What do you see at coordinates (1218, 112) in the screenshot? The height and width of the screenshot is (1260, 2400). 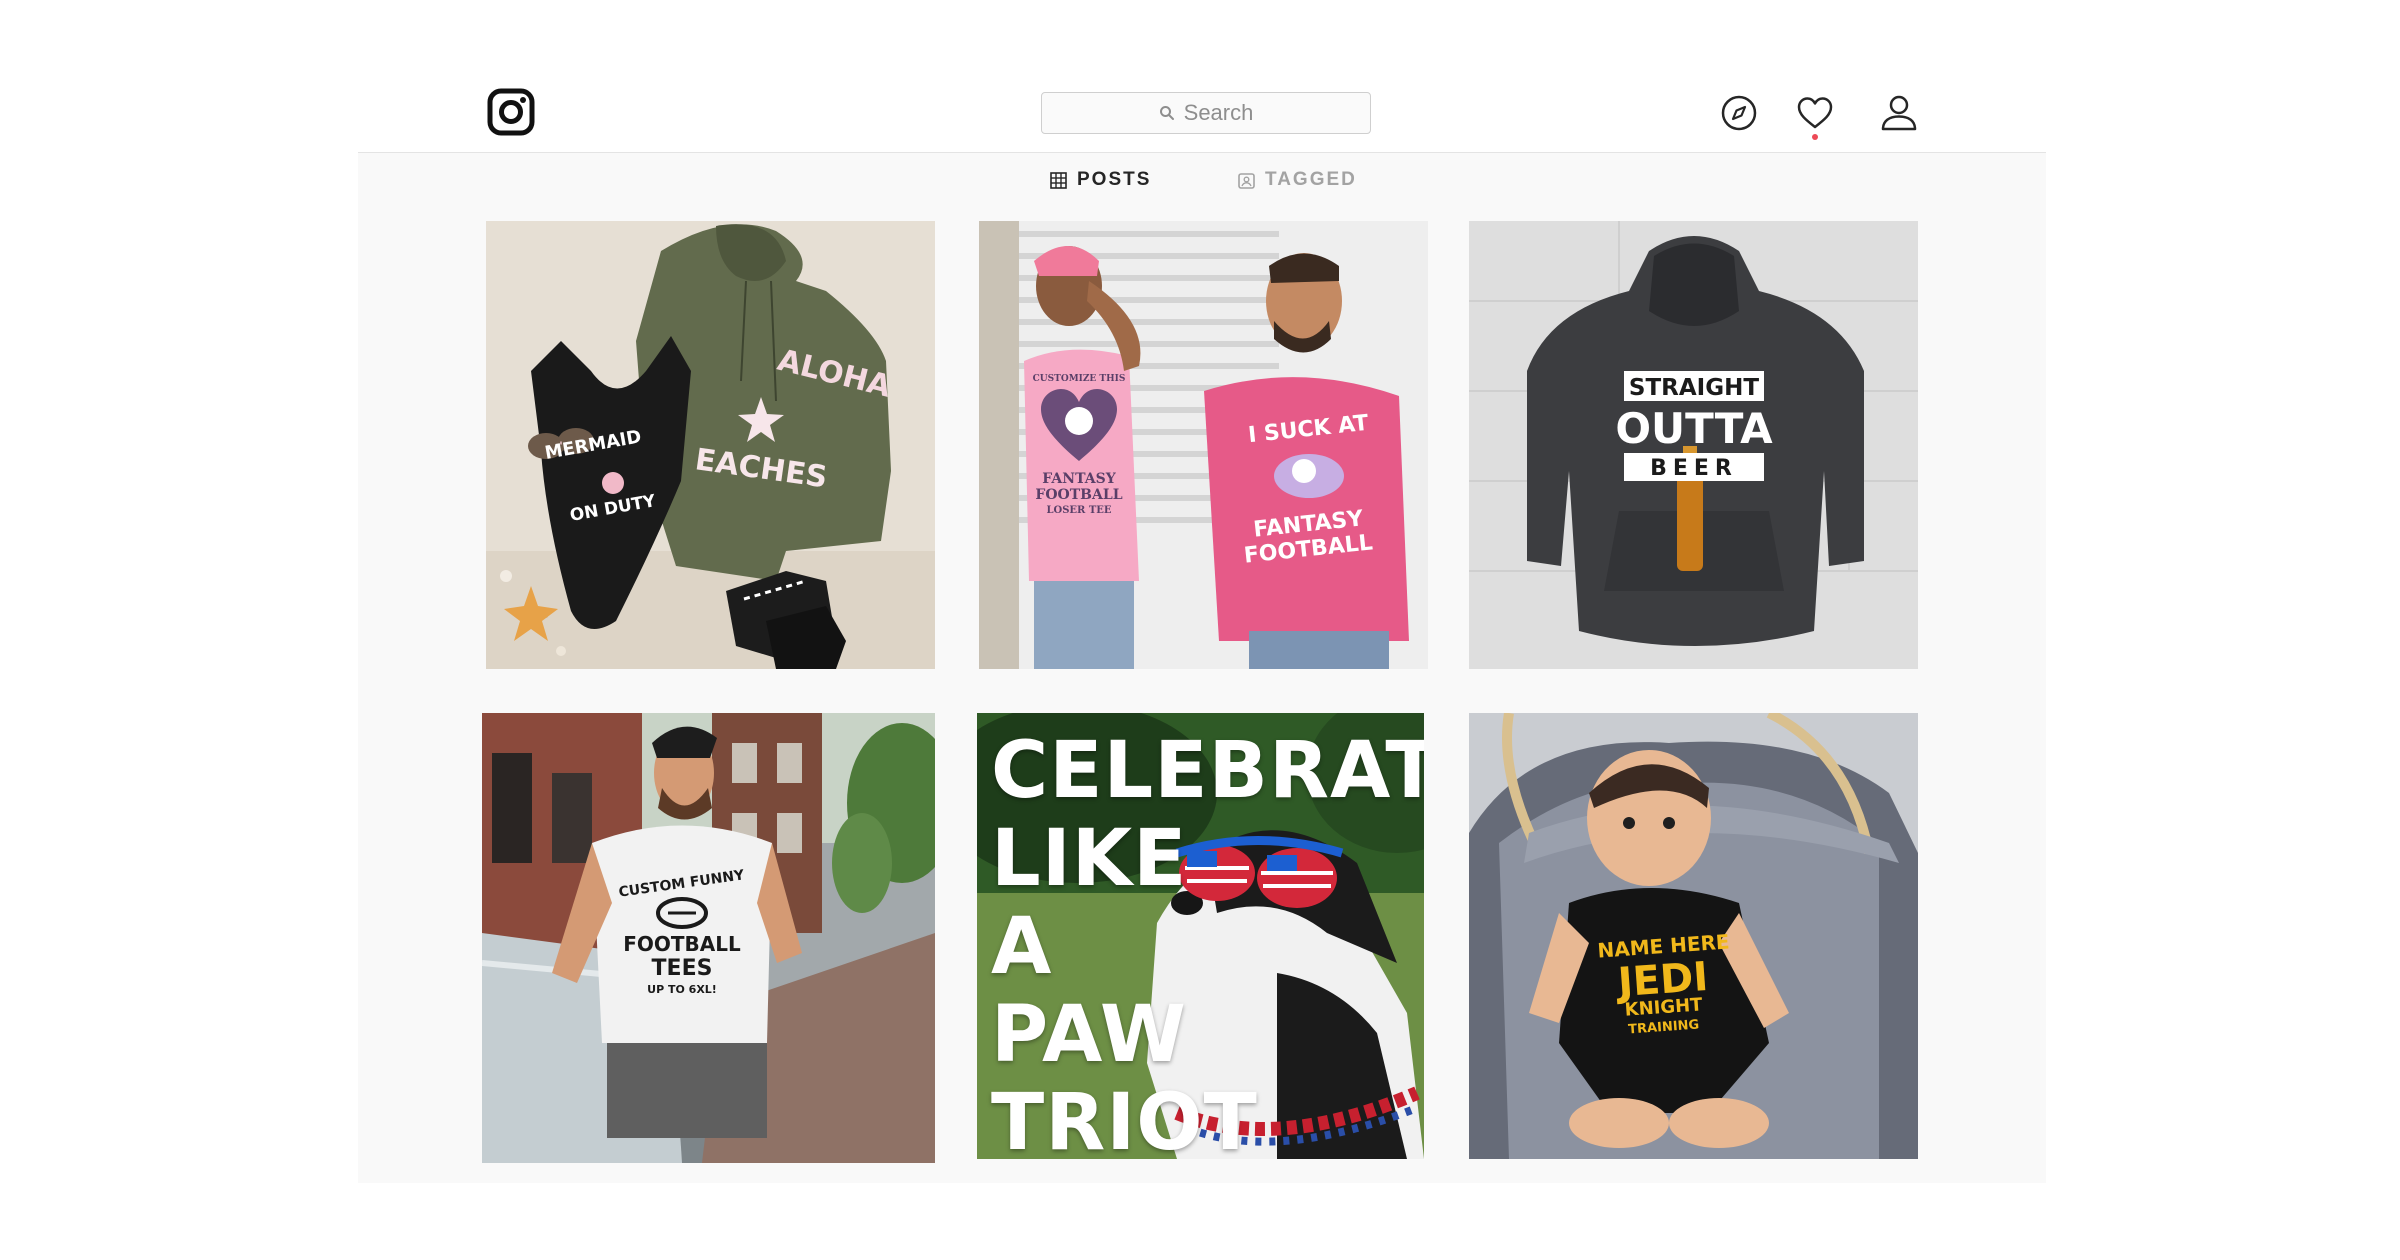 I see `search-placeholder: Search` at bounding box center [1218, 112].